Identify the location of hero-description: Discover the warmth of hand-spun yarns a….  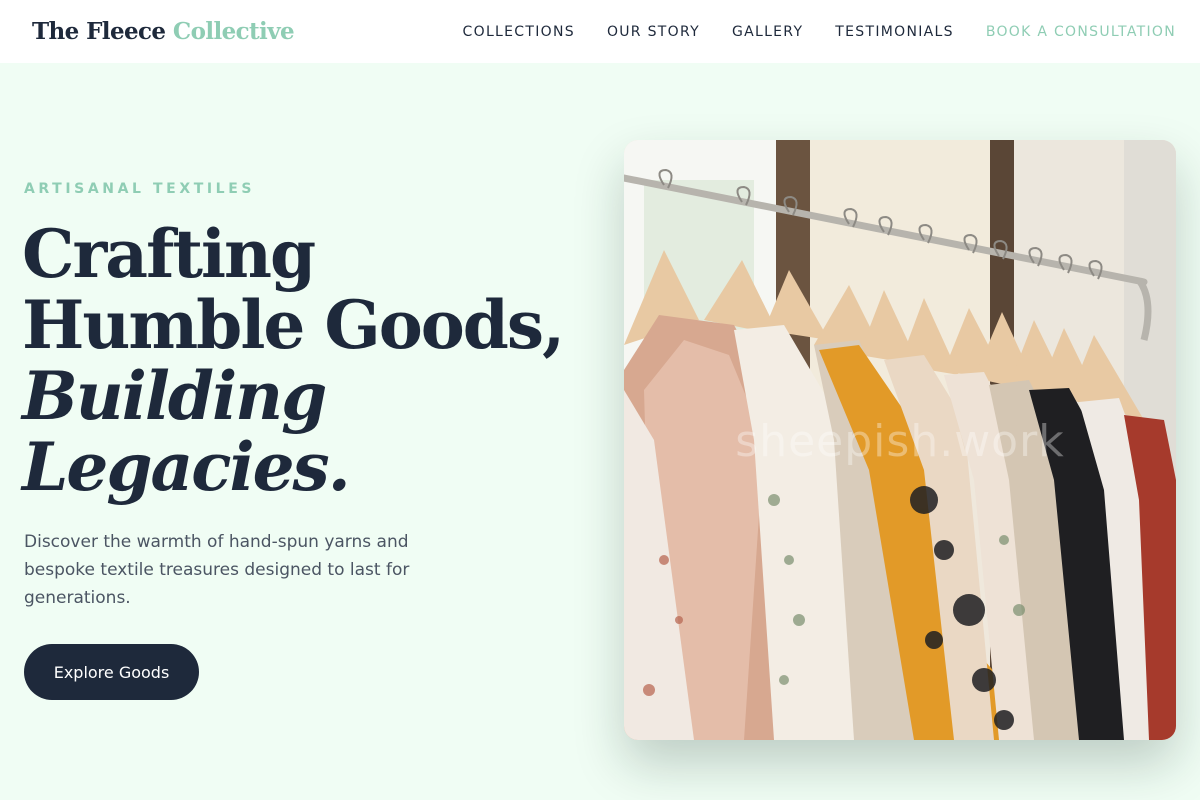
(217, 570).